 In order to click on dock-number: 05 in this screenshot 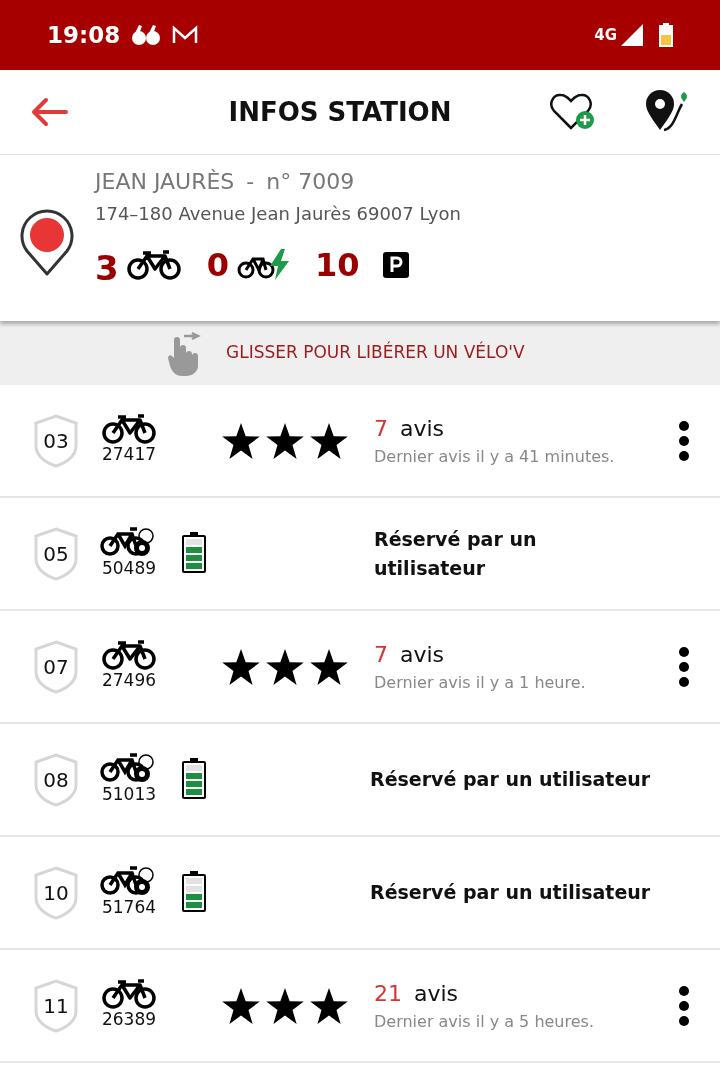, I will do `click(56, 554)`.